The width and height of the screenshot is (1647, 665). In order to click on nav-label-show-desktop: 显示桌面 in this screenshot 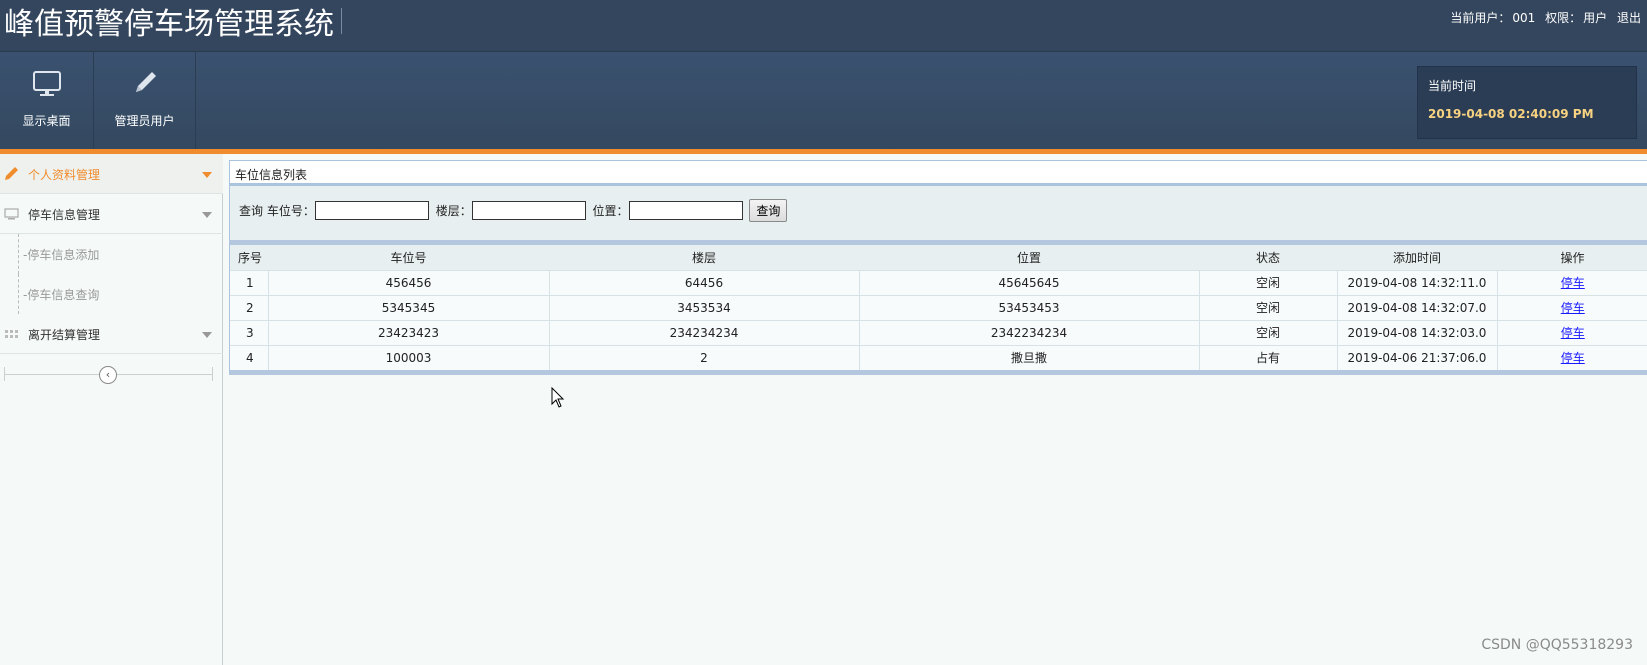, I will do `click(46, 121)`.